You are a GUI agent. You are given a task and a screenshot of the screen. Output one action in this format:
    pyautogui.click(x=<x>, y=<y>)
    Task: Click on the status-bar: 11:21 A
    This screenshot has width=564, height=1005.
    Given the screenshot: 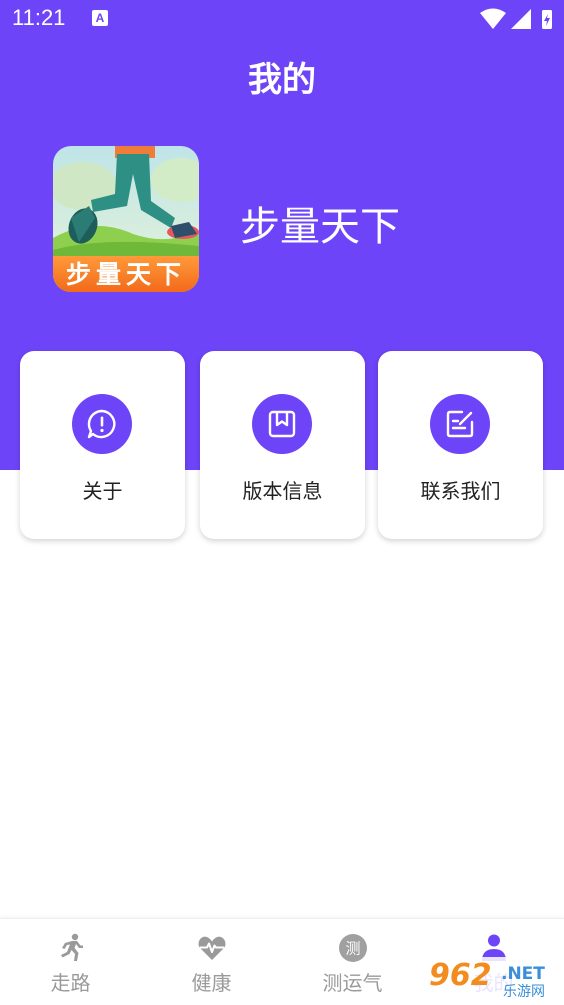 What is the action you would take?
    pyautogui.click(x=282, y=19)
    